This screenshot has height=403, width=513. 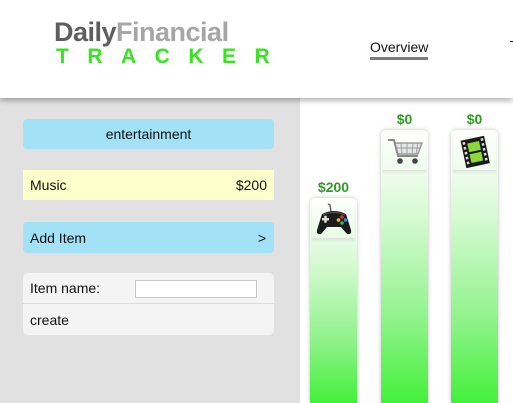 What do you see at coordinates (474, 266) in the screenshot?
I see `chart-bar-movies` at bounding box center [474, 266].